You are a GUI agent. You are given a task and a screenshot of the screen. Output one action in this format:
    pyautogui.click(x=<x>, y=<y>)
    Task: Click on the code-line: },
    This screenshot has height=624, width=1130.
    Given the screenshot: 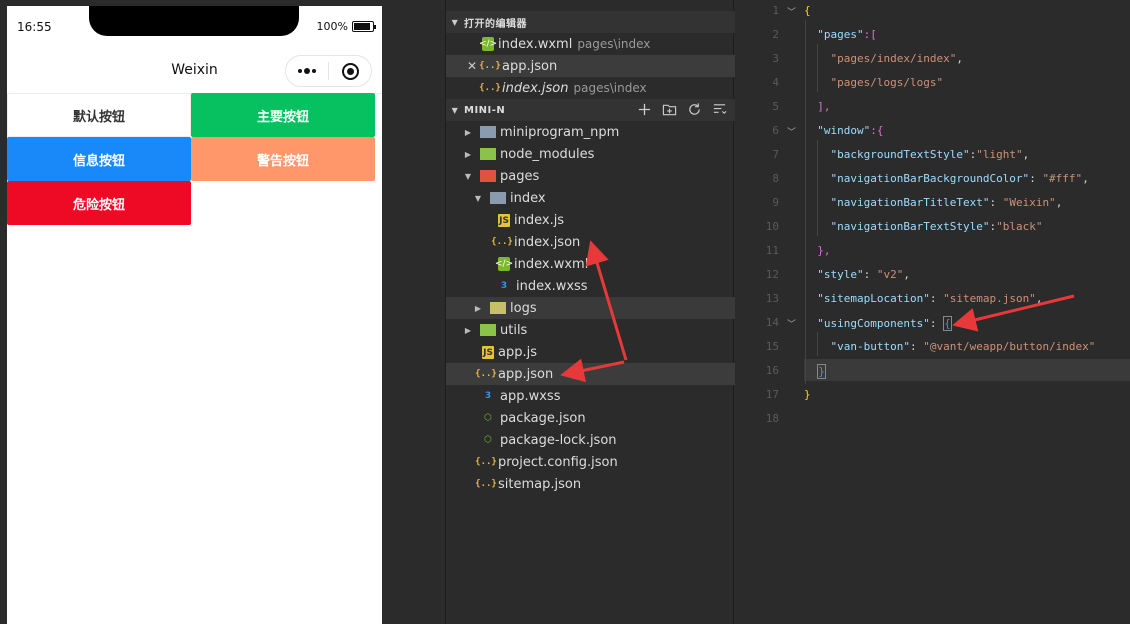 What is the action you would take?
    pyautogui.click(x=824, y=250)
    